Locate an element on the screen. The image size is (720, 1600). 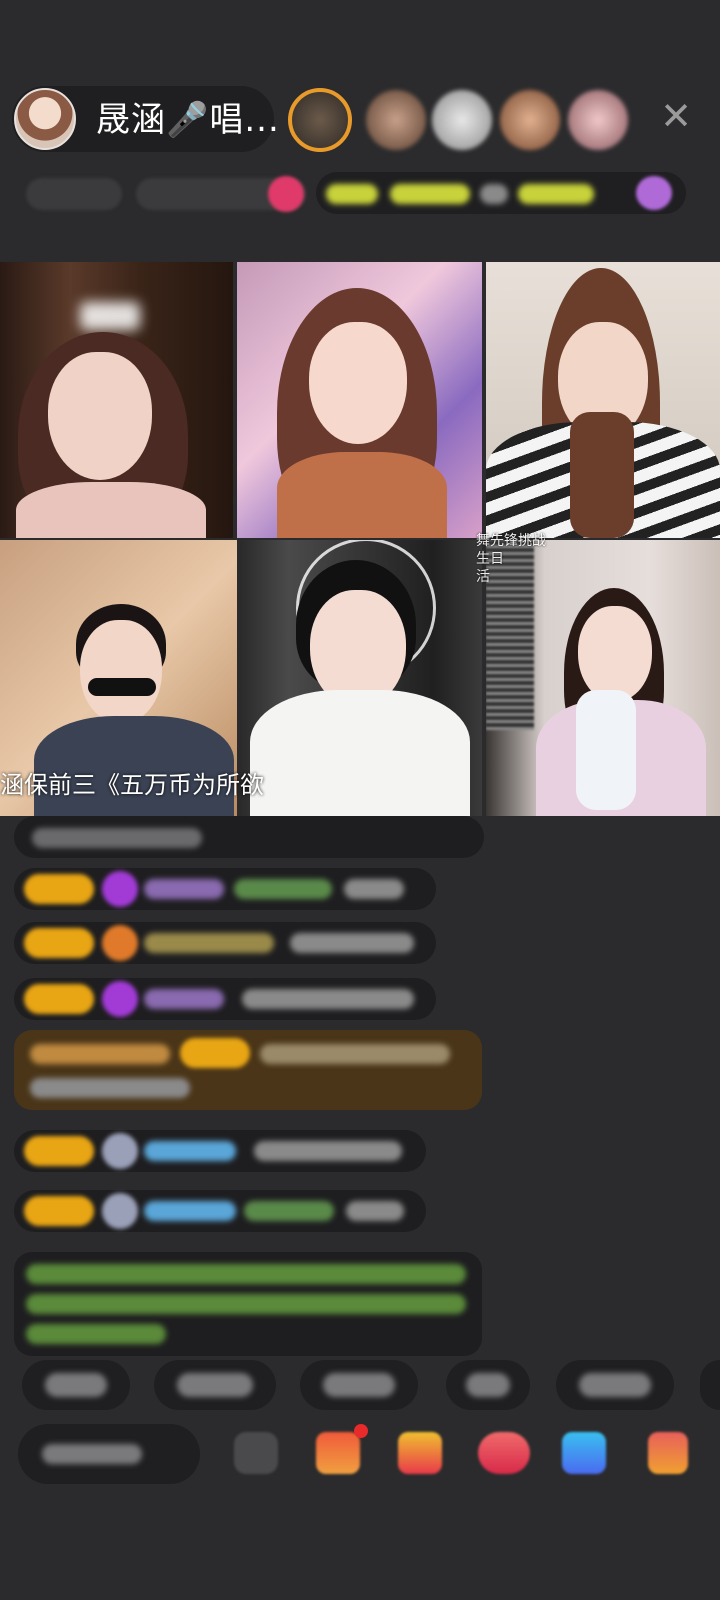
marquee-banner: 涵保前三《五万币为所欲 is located at coordinates (132, 785).